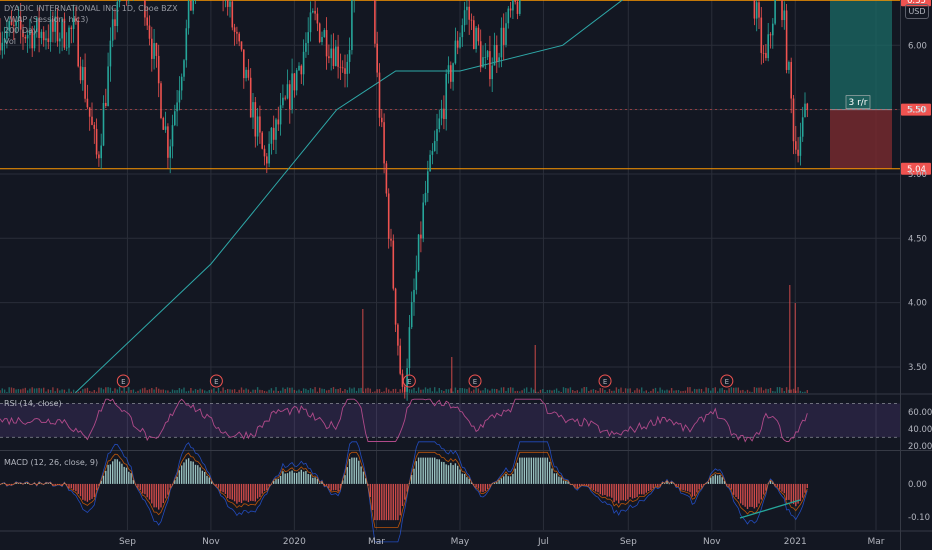 The image size is (932, 550). Describe the element at coordinates (861, 139) in the screenshot. I see `stop-zone` at that location.